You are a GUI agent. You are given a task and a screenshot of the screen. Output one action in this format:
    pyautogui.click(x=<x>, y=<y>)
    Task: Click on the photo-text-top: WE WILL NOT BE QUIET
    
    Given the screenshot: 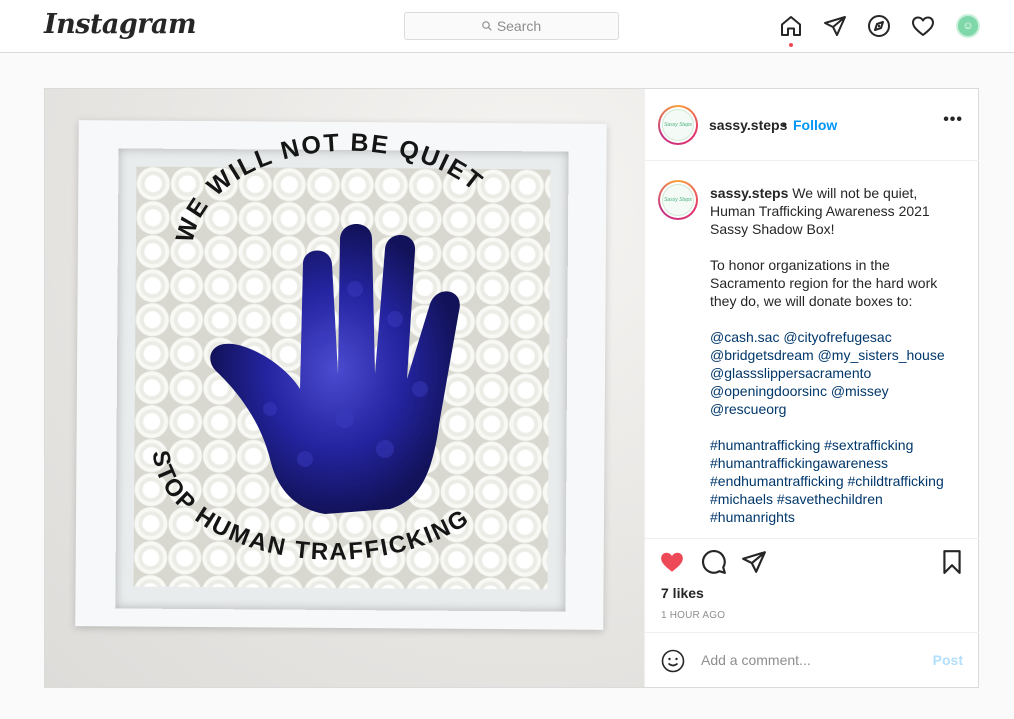 What is the action you would take?
    pyautogui.click(x=329, y=187)
    